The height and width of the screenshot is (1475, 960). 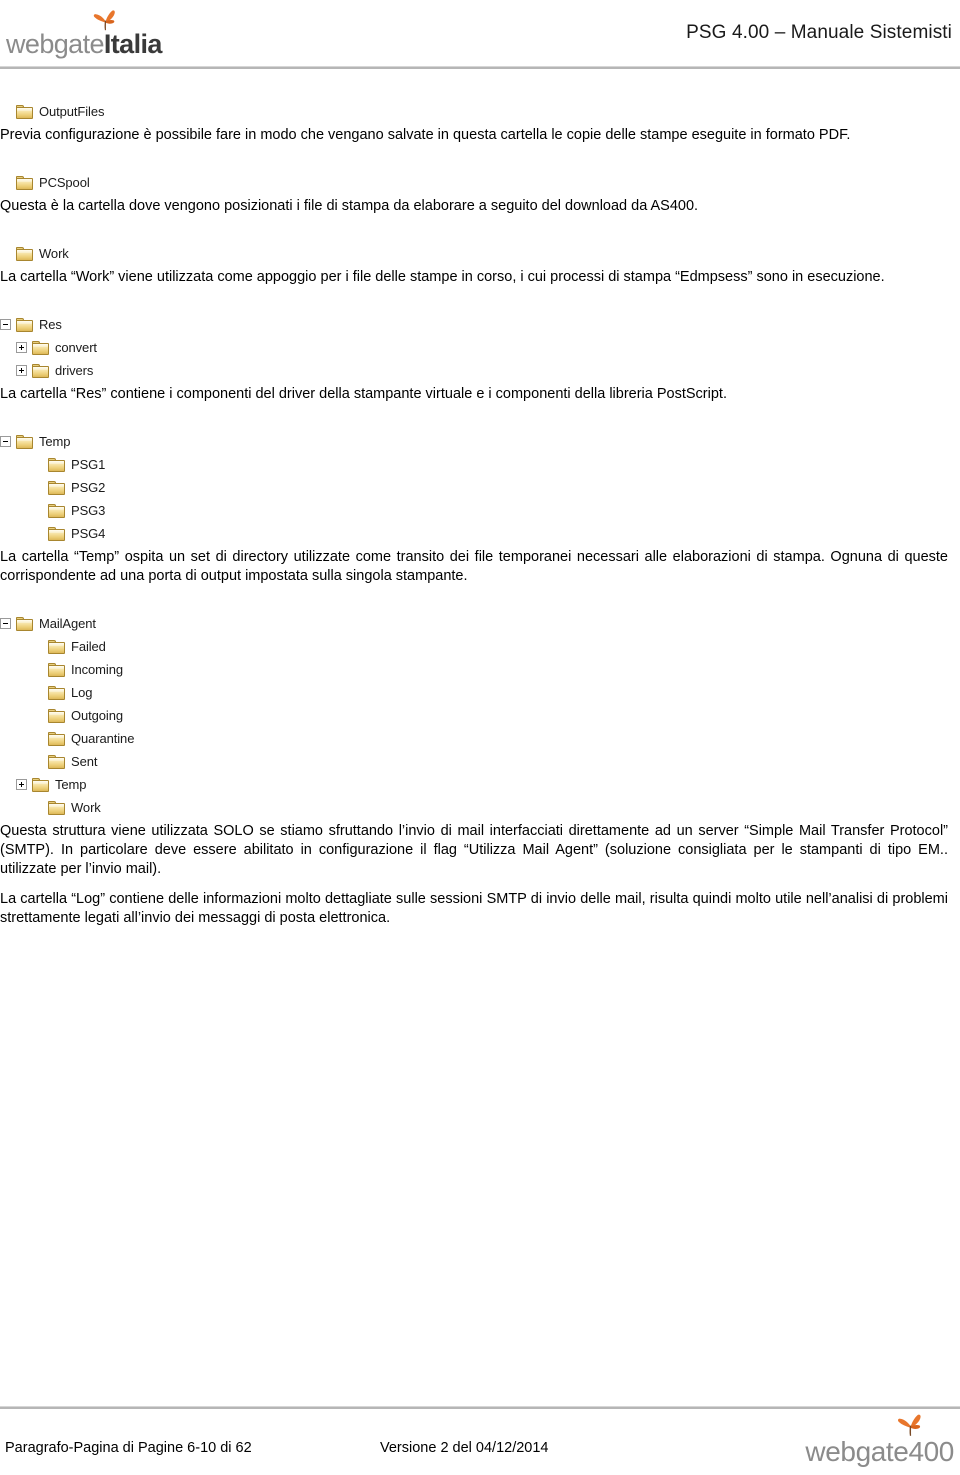 What do you see at coordinates (128, 1448) in the screenshot?
I see `footer-page-info: Paragrafo-Pagina di Pagine 6-10 di 62` at bounding box center [128, 1448].